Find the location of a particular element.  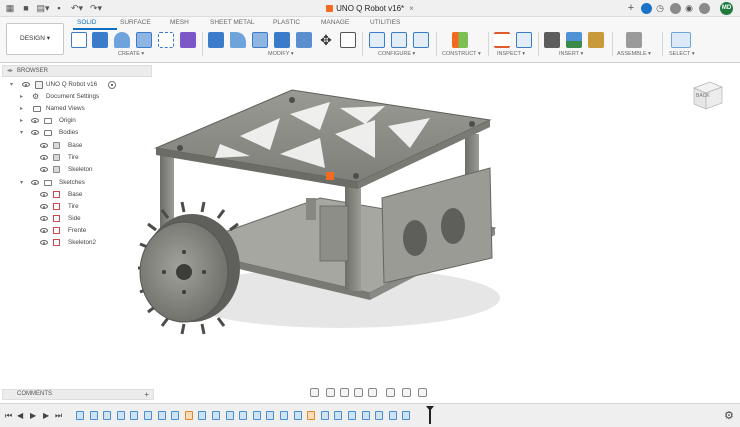

new-tab-icon: + is located at coordinates (631, 8).